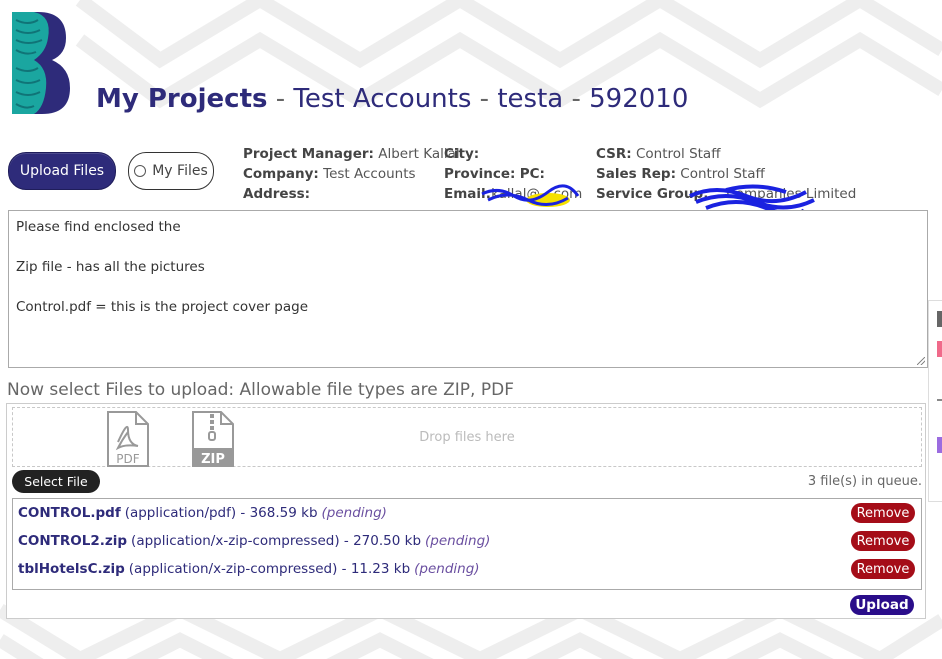 This screenshot has height=659, width=942. What do you see at coordinates (308, 154) in the screenshot?
I see `project-manager-label: Project Manager:` at bounding box center [308, 154].